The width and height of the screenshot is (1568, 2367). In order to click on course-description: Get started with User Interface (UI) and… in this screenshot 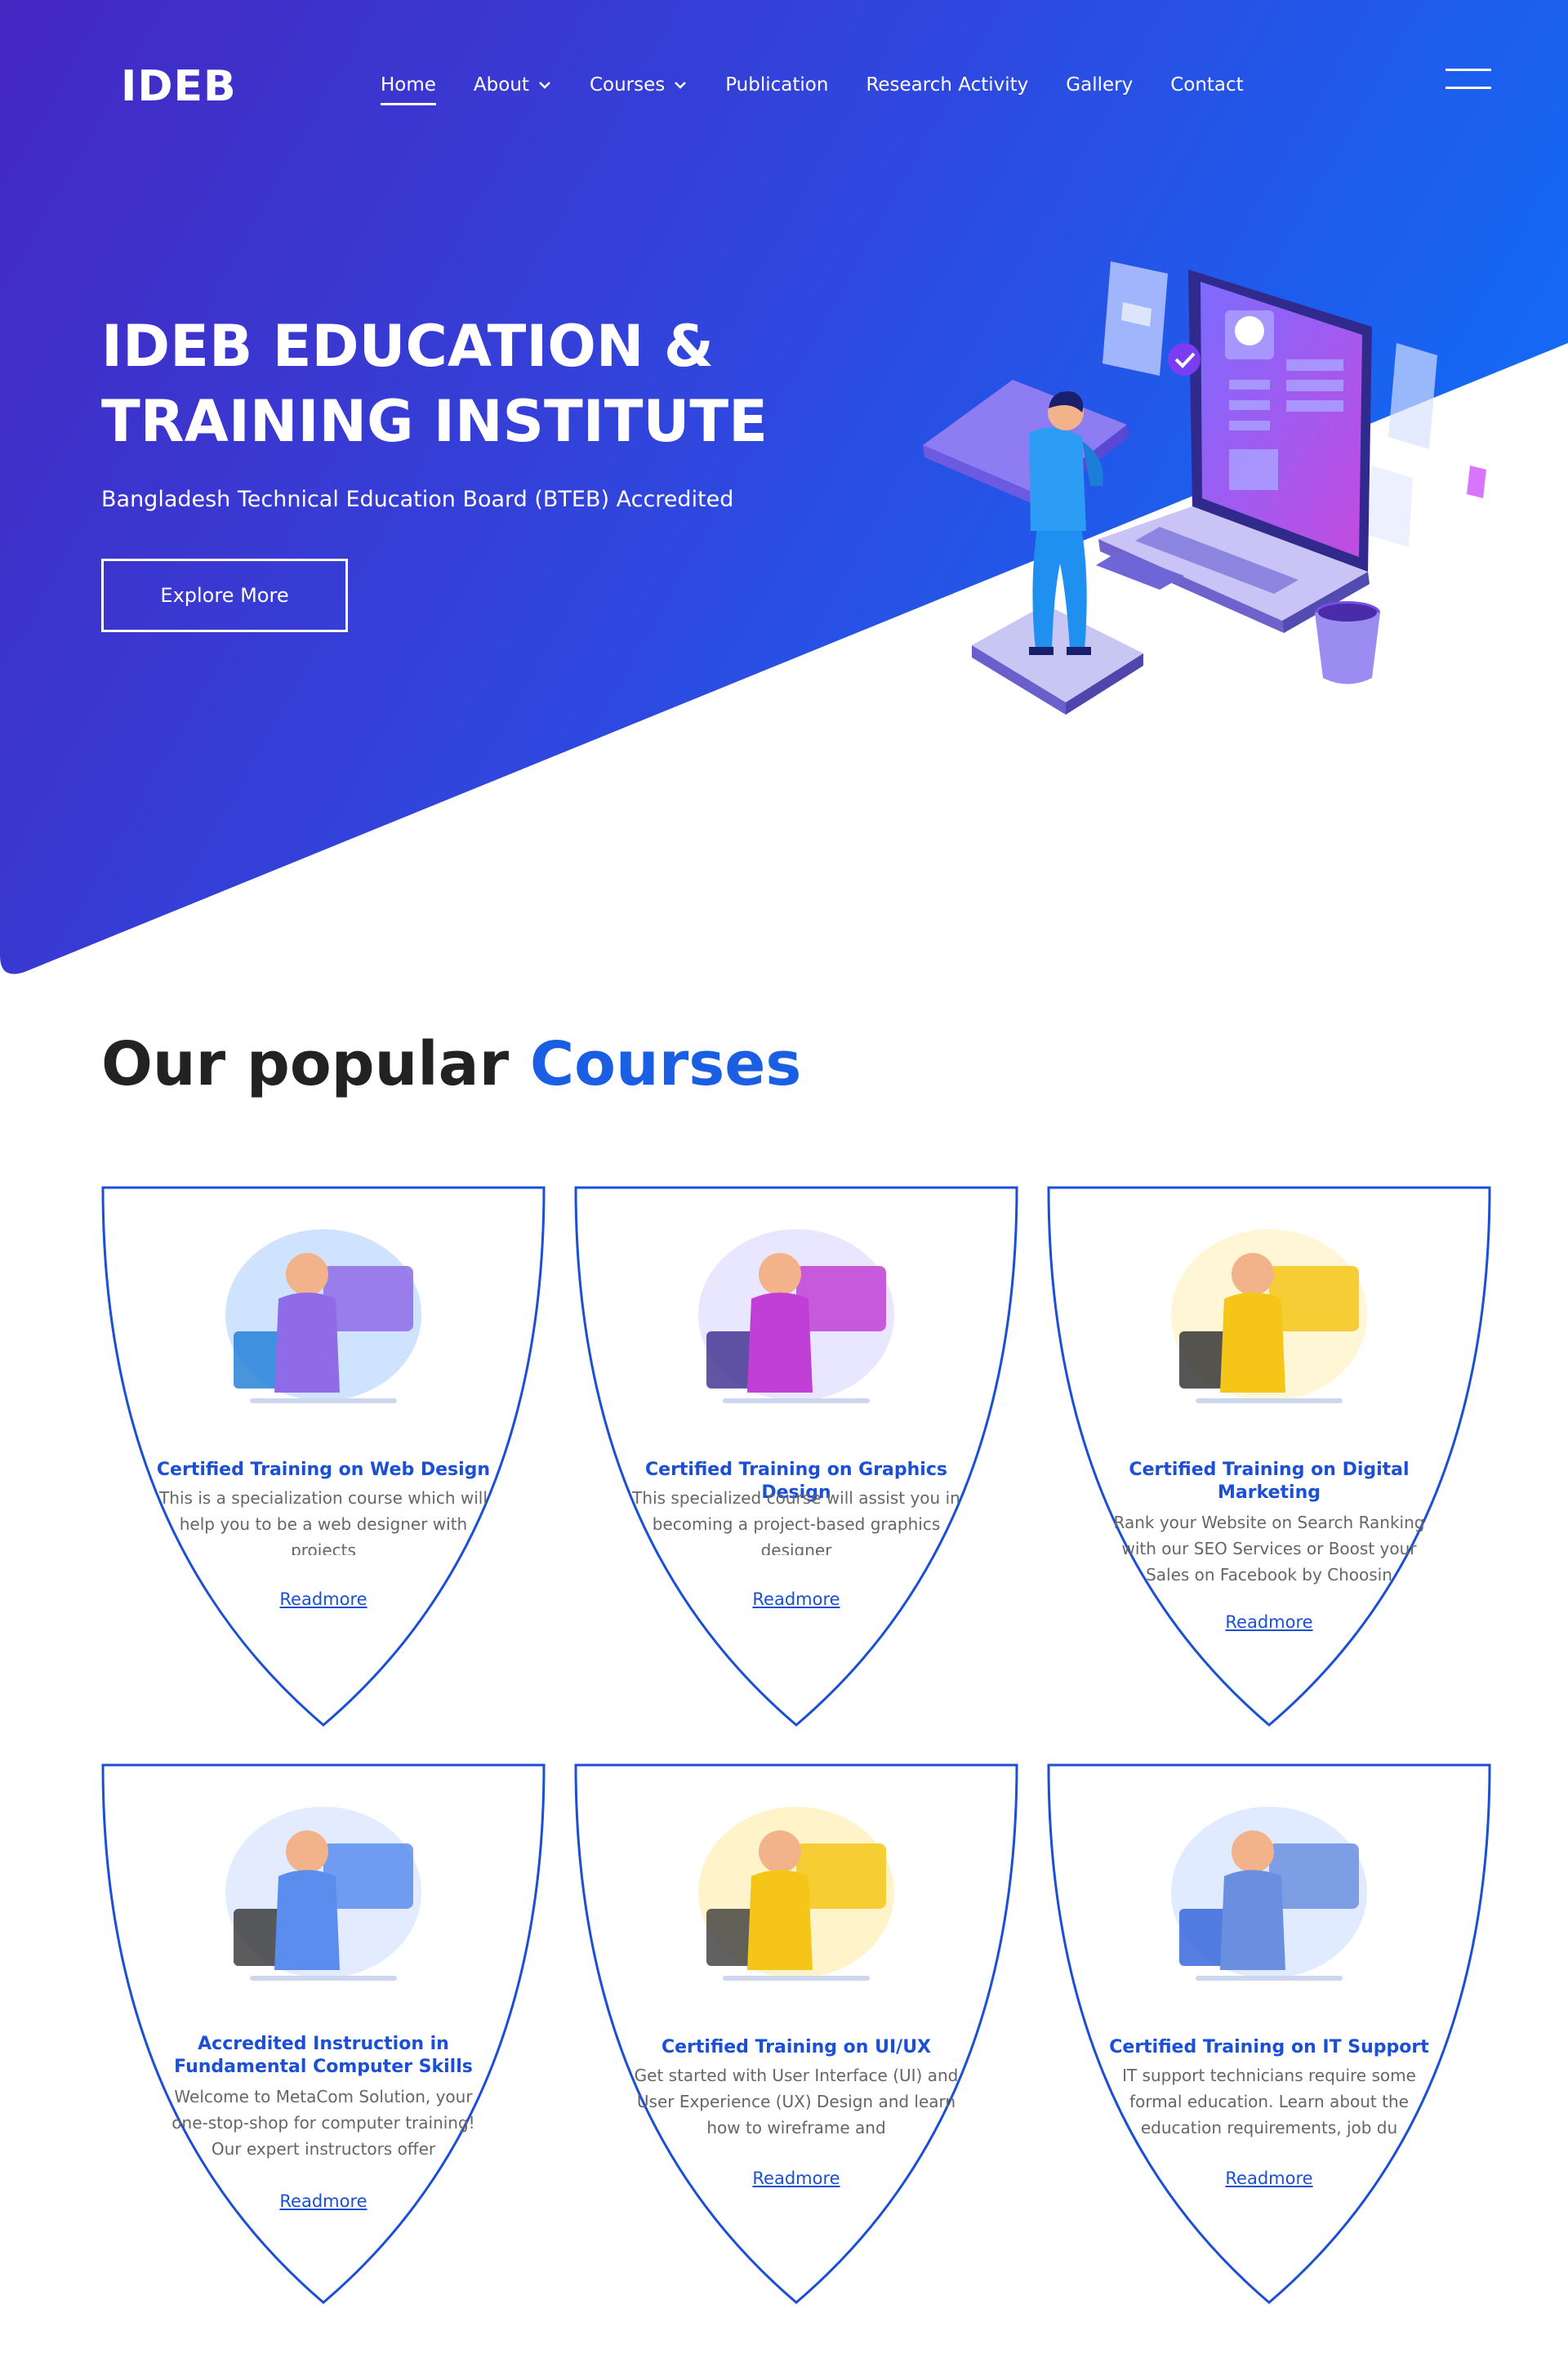, I will do `click(796, 2101)`.